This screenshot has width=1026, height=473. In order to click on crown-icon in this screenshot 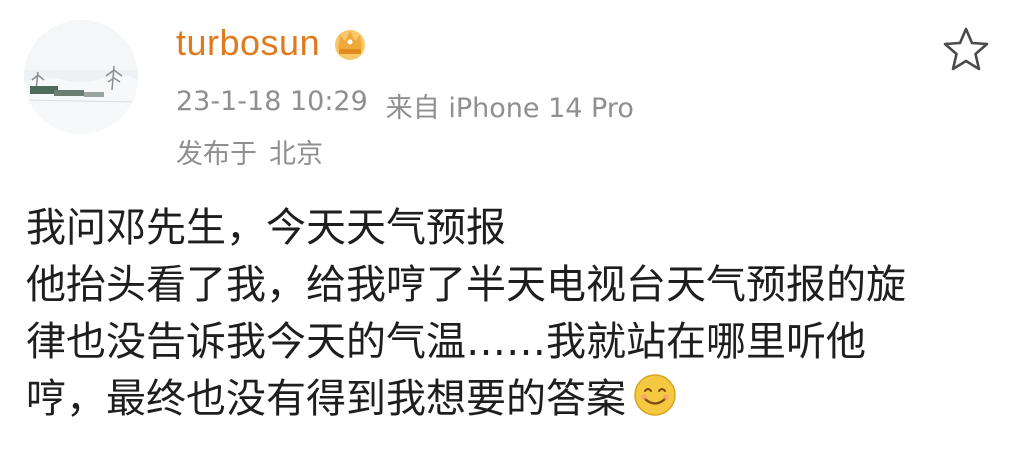, I will do `click(350, 43)`.